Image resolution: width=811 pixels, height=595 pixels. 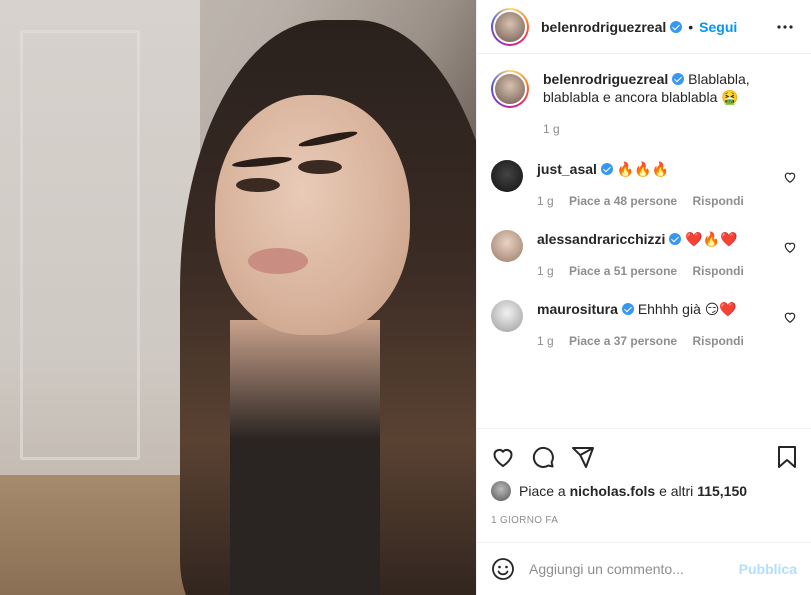 What do you see at coordinates (687, 309) in the screenshot?
I see `comment-text: Ehhhh già 😏❤️` at bounding box center [687, 309].